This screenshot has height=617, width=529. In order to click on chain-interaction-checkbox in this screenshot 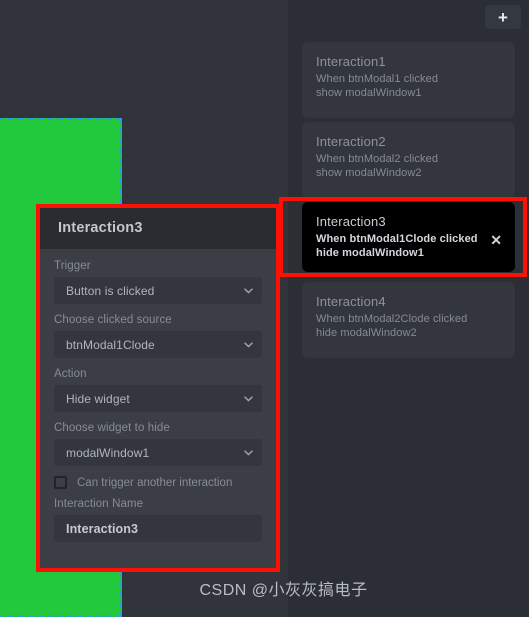, I will do `click(60, 482)`.